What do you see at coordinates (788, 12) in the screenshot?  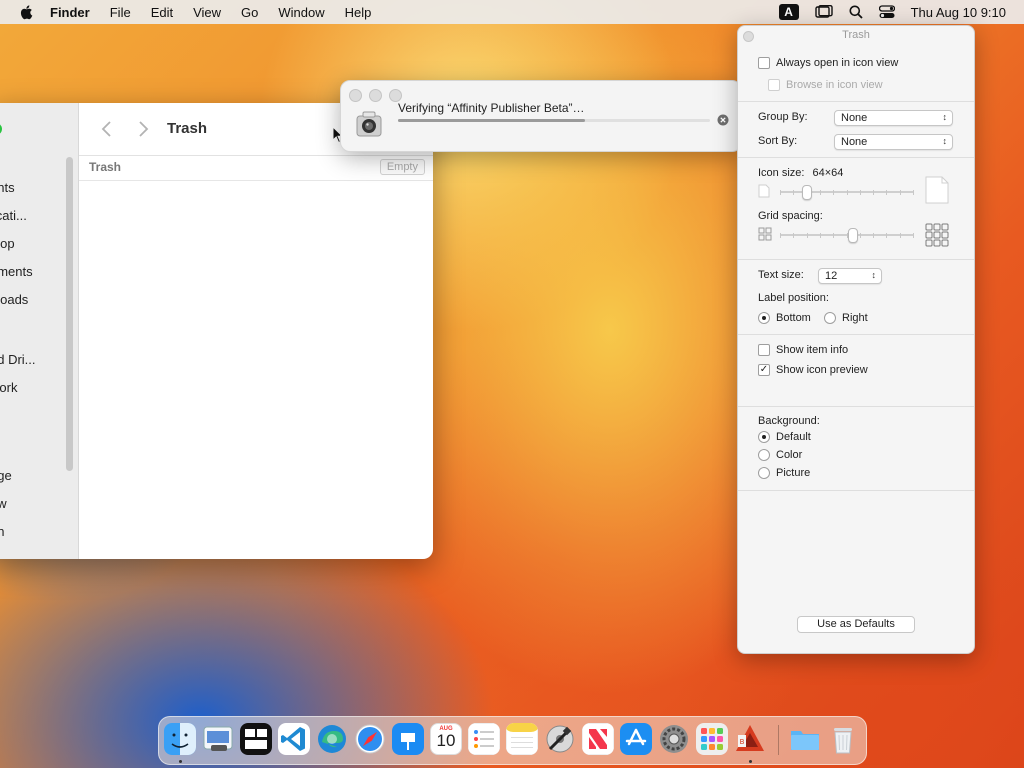 I see `input-source-icon: A` at bounding box center [788, 12].